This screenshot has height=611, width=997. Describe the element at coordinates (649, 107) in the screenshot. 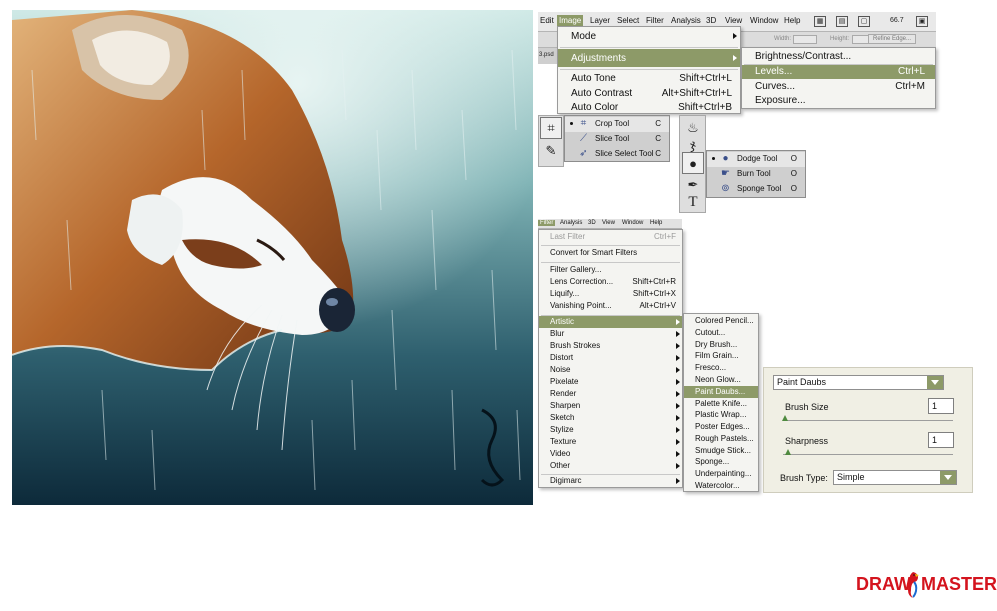

I see `menu-item-auto-color: Auto Color Shift+Ctrl+B` at that location.